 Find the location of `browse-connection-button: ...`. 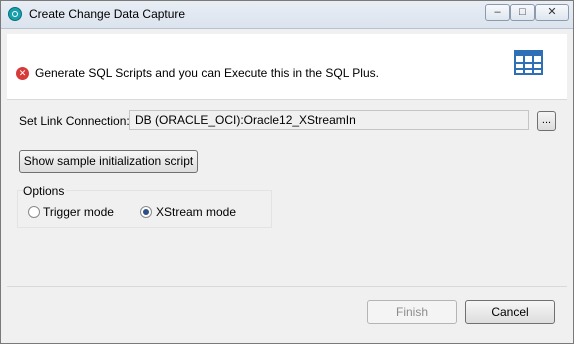

browse-connection-button: ... is located at coordinates (546, 121).